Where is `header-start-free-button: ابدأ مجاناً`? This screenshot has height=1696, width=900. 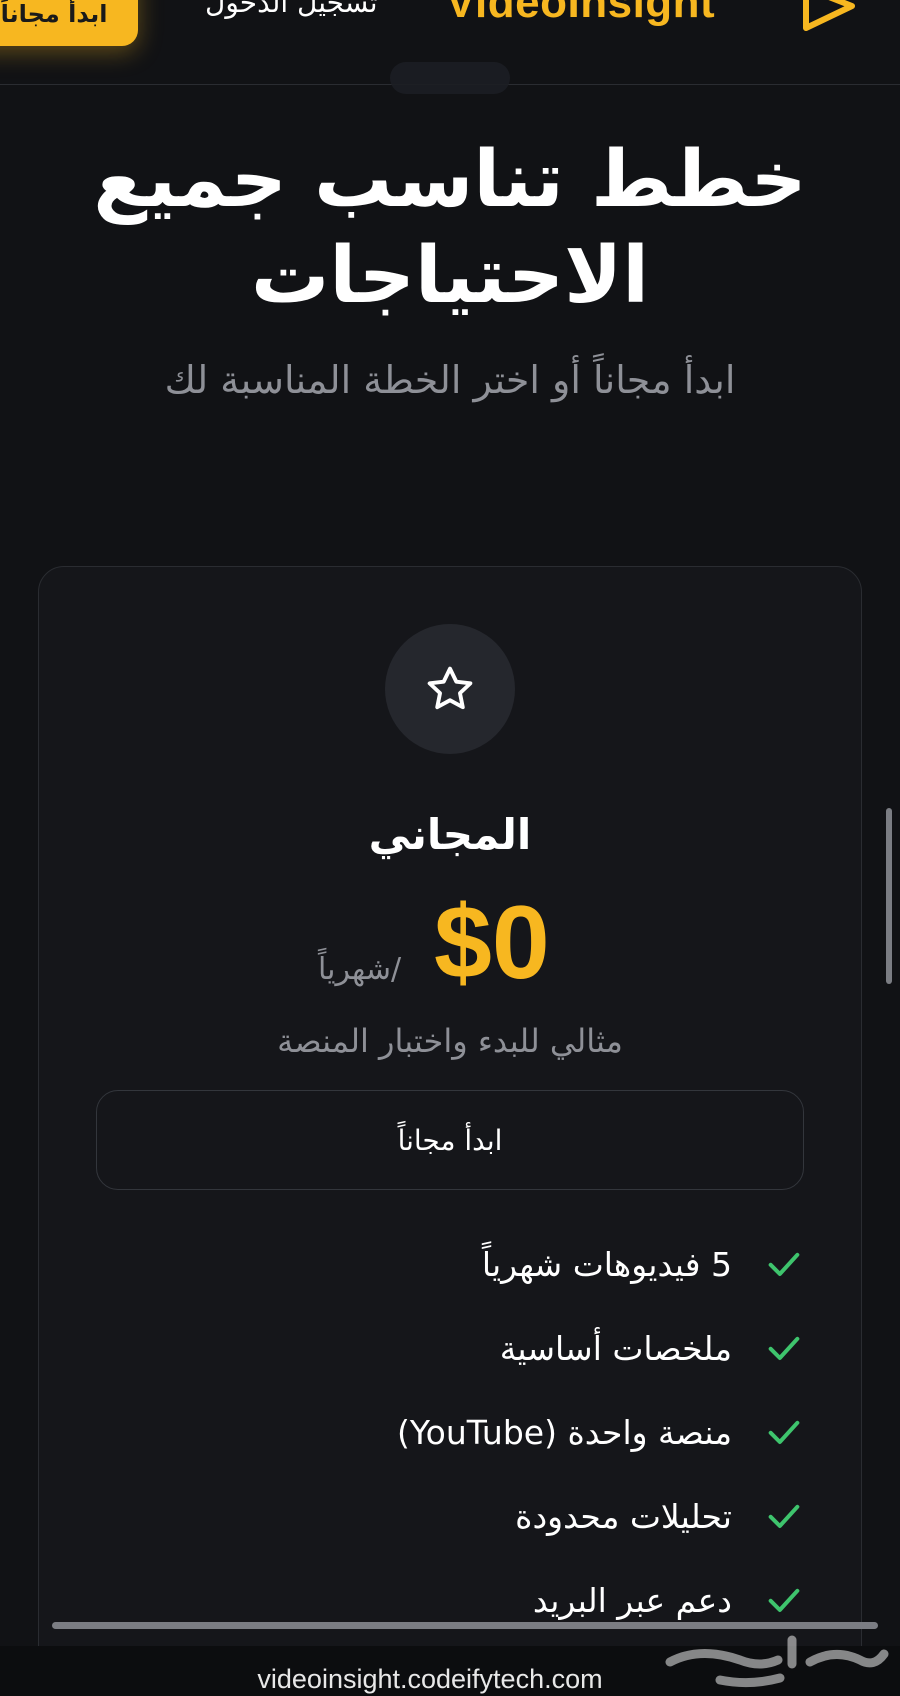 header-start-free-button: ابدأ مجاناً is located at coordinates (69, 23).